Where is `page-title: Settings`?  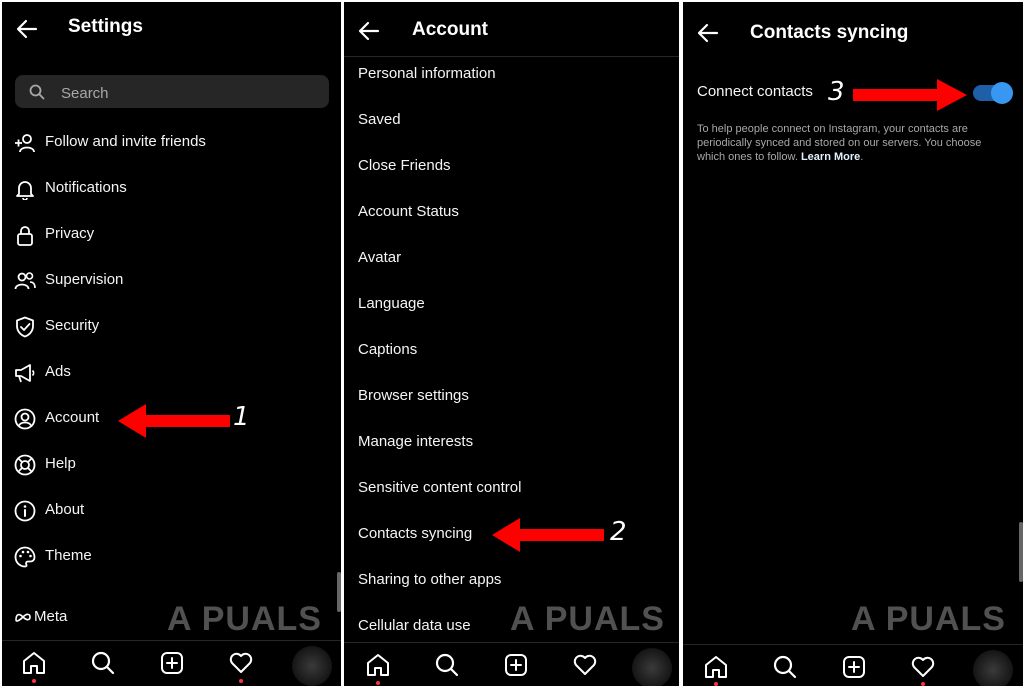
page-title: Settings is located at coordinates (105, 26).